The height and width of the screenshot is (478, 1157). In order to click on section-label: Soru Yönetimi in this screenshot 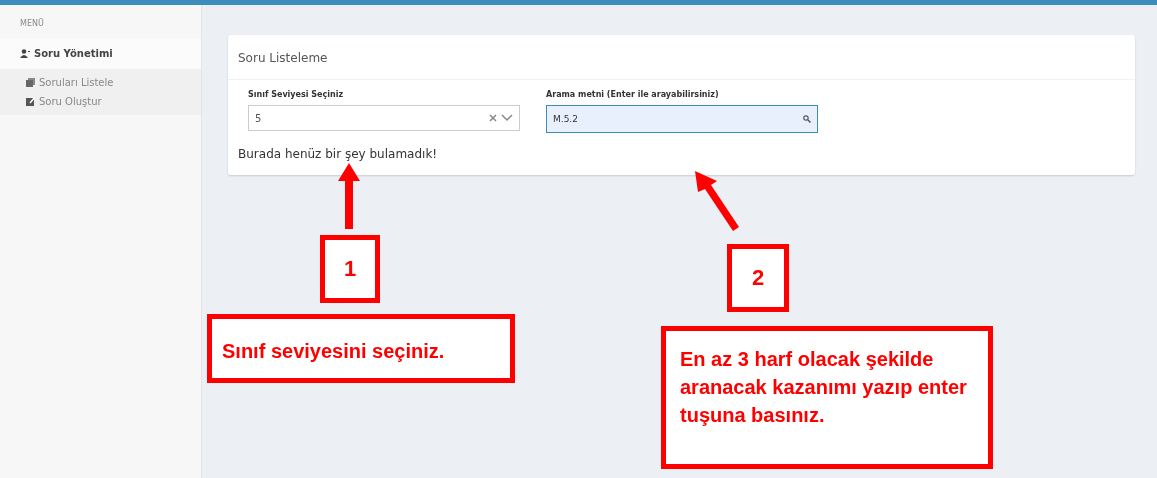, I will do `click(73, 53)`.